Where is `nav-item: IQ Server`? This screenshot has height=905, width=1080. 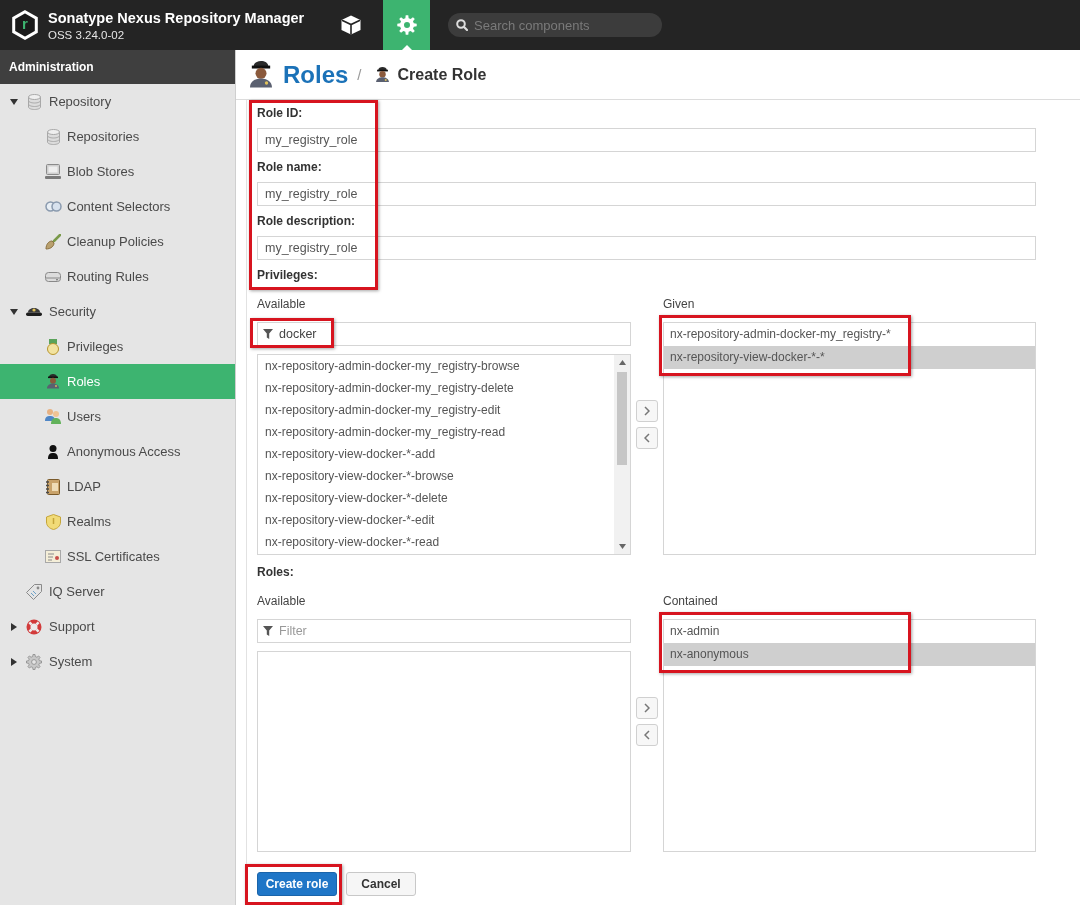
nav-item: IQ Server is located at coordinates (117, 591).